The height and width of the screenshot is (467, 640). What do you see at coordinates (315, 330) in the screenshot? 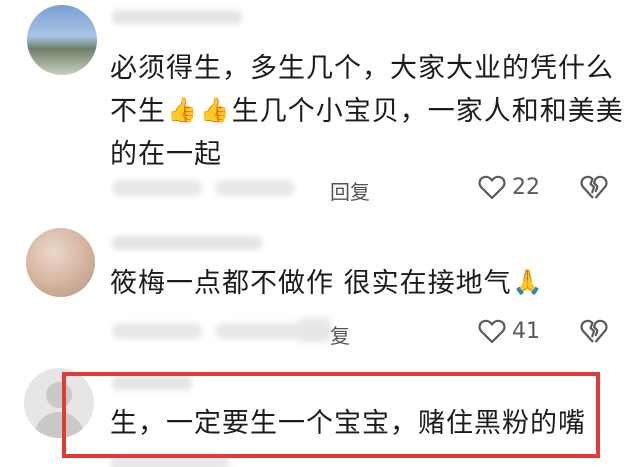
I see `reply-blurred-part` at bounding box center [315, 330].